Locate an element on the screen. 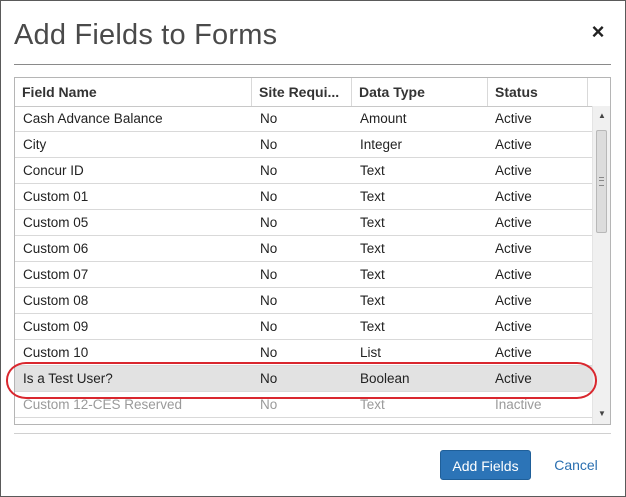 The image size is (626, 497). cell-field-name: Custom 05 is located at coordinates (56, 222).